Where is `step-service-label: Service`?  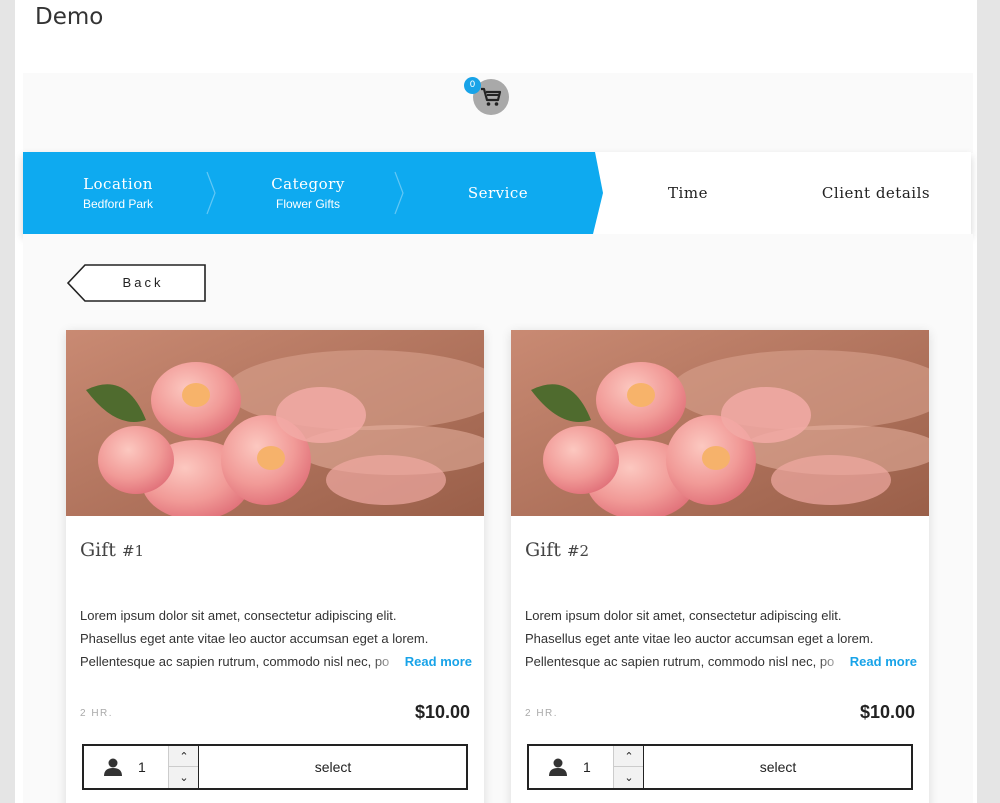 step-service-label: Service is located at coordinates (498, 193).